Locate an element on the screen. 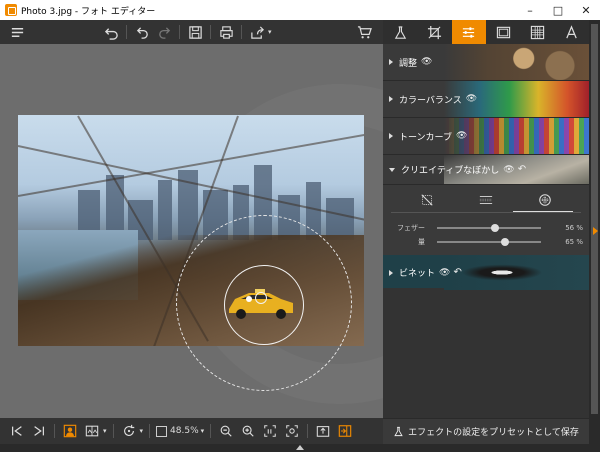 This screenshot has height=452, width=600. no-blur-icon is located at coordinates (427, 200).